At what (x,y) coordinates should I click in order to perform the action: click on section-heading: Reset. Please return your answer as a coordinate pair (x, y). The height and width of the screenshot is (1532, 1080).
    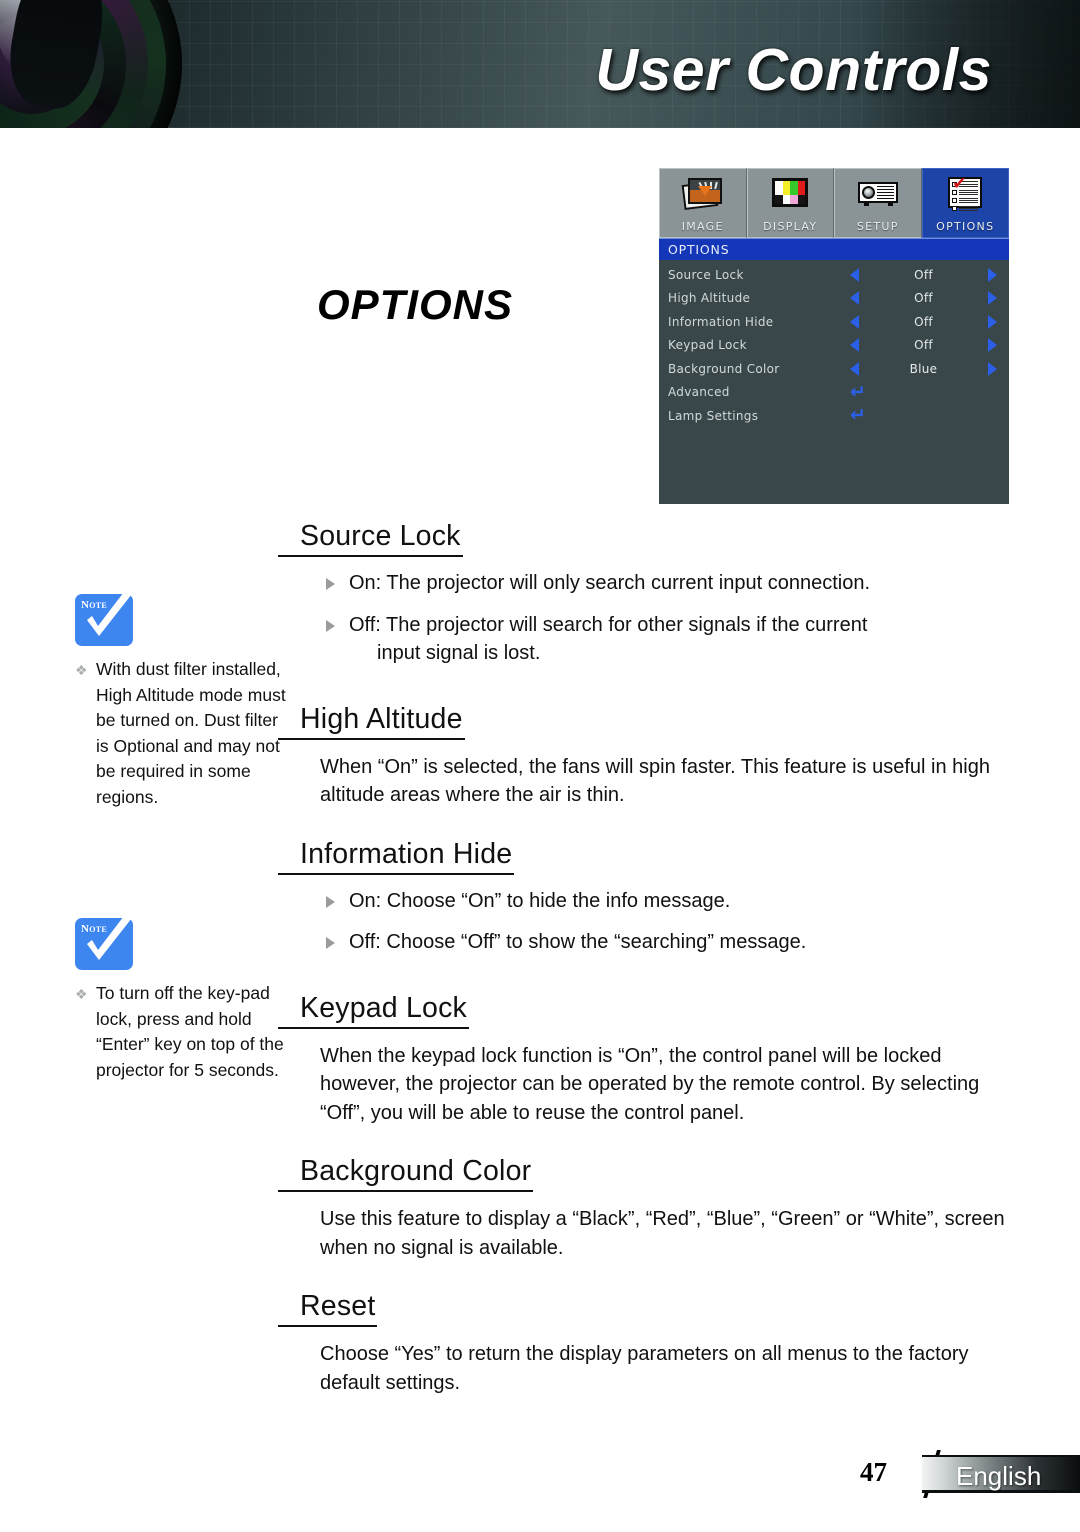
    Looking at the image, I should click on (328, 1308).